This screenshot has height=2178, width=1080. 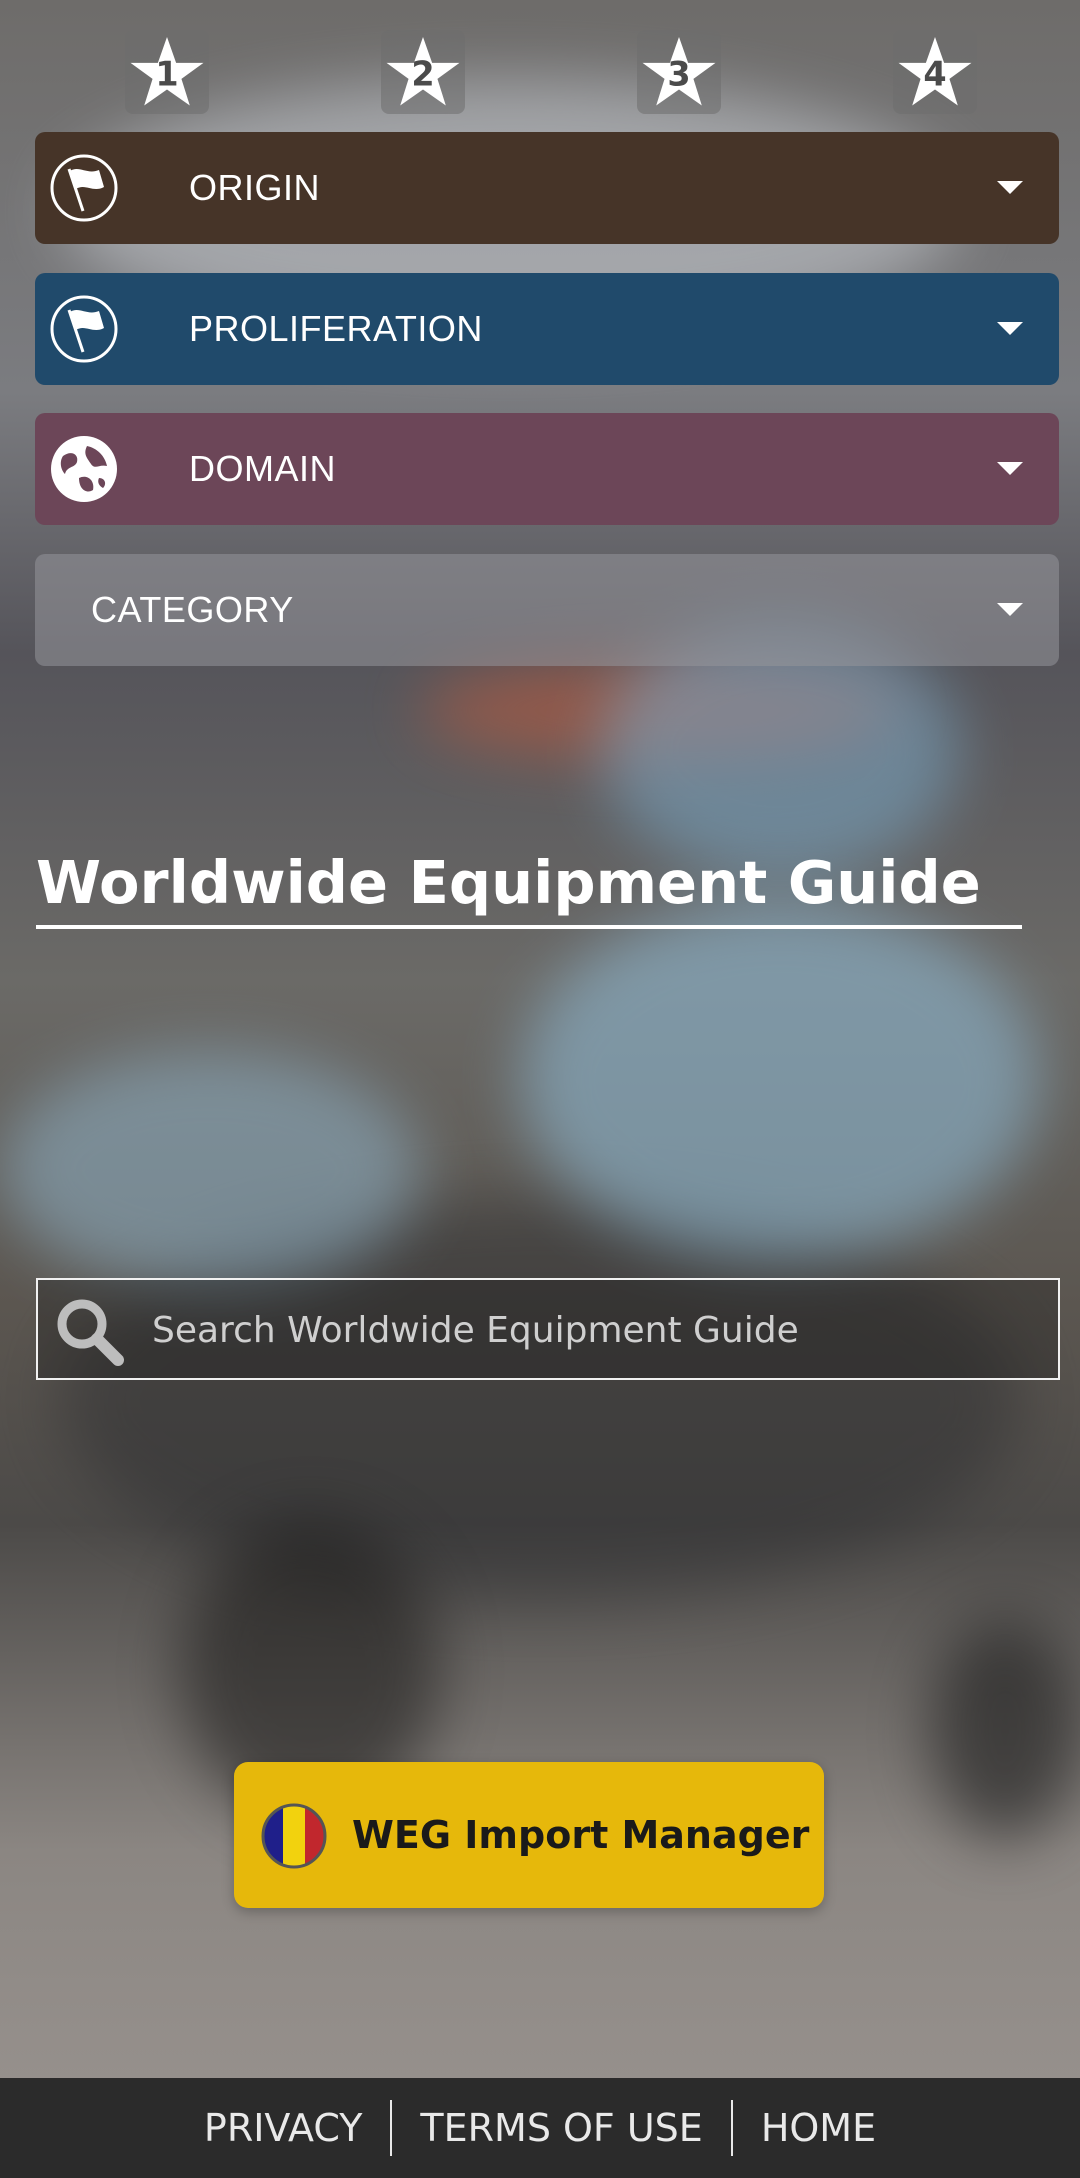 I want to click on svg-text: 1, so click(x=166, y=74).